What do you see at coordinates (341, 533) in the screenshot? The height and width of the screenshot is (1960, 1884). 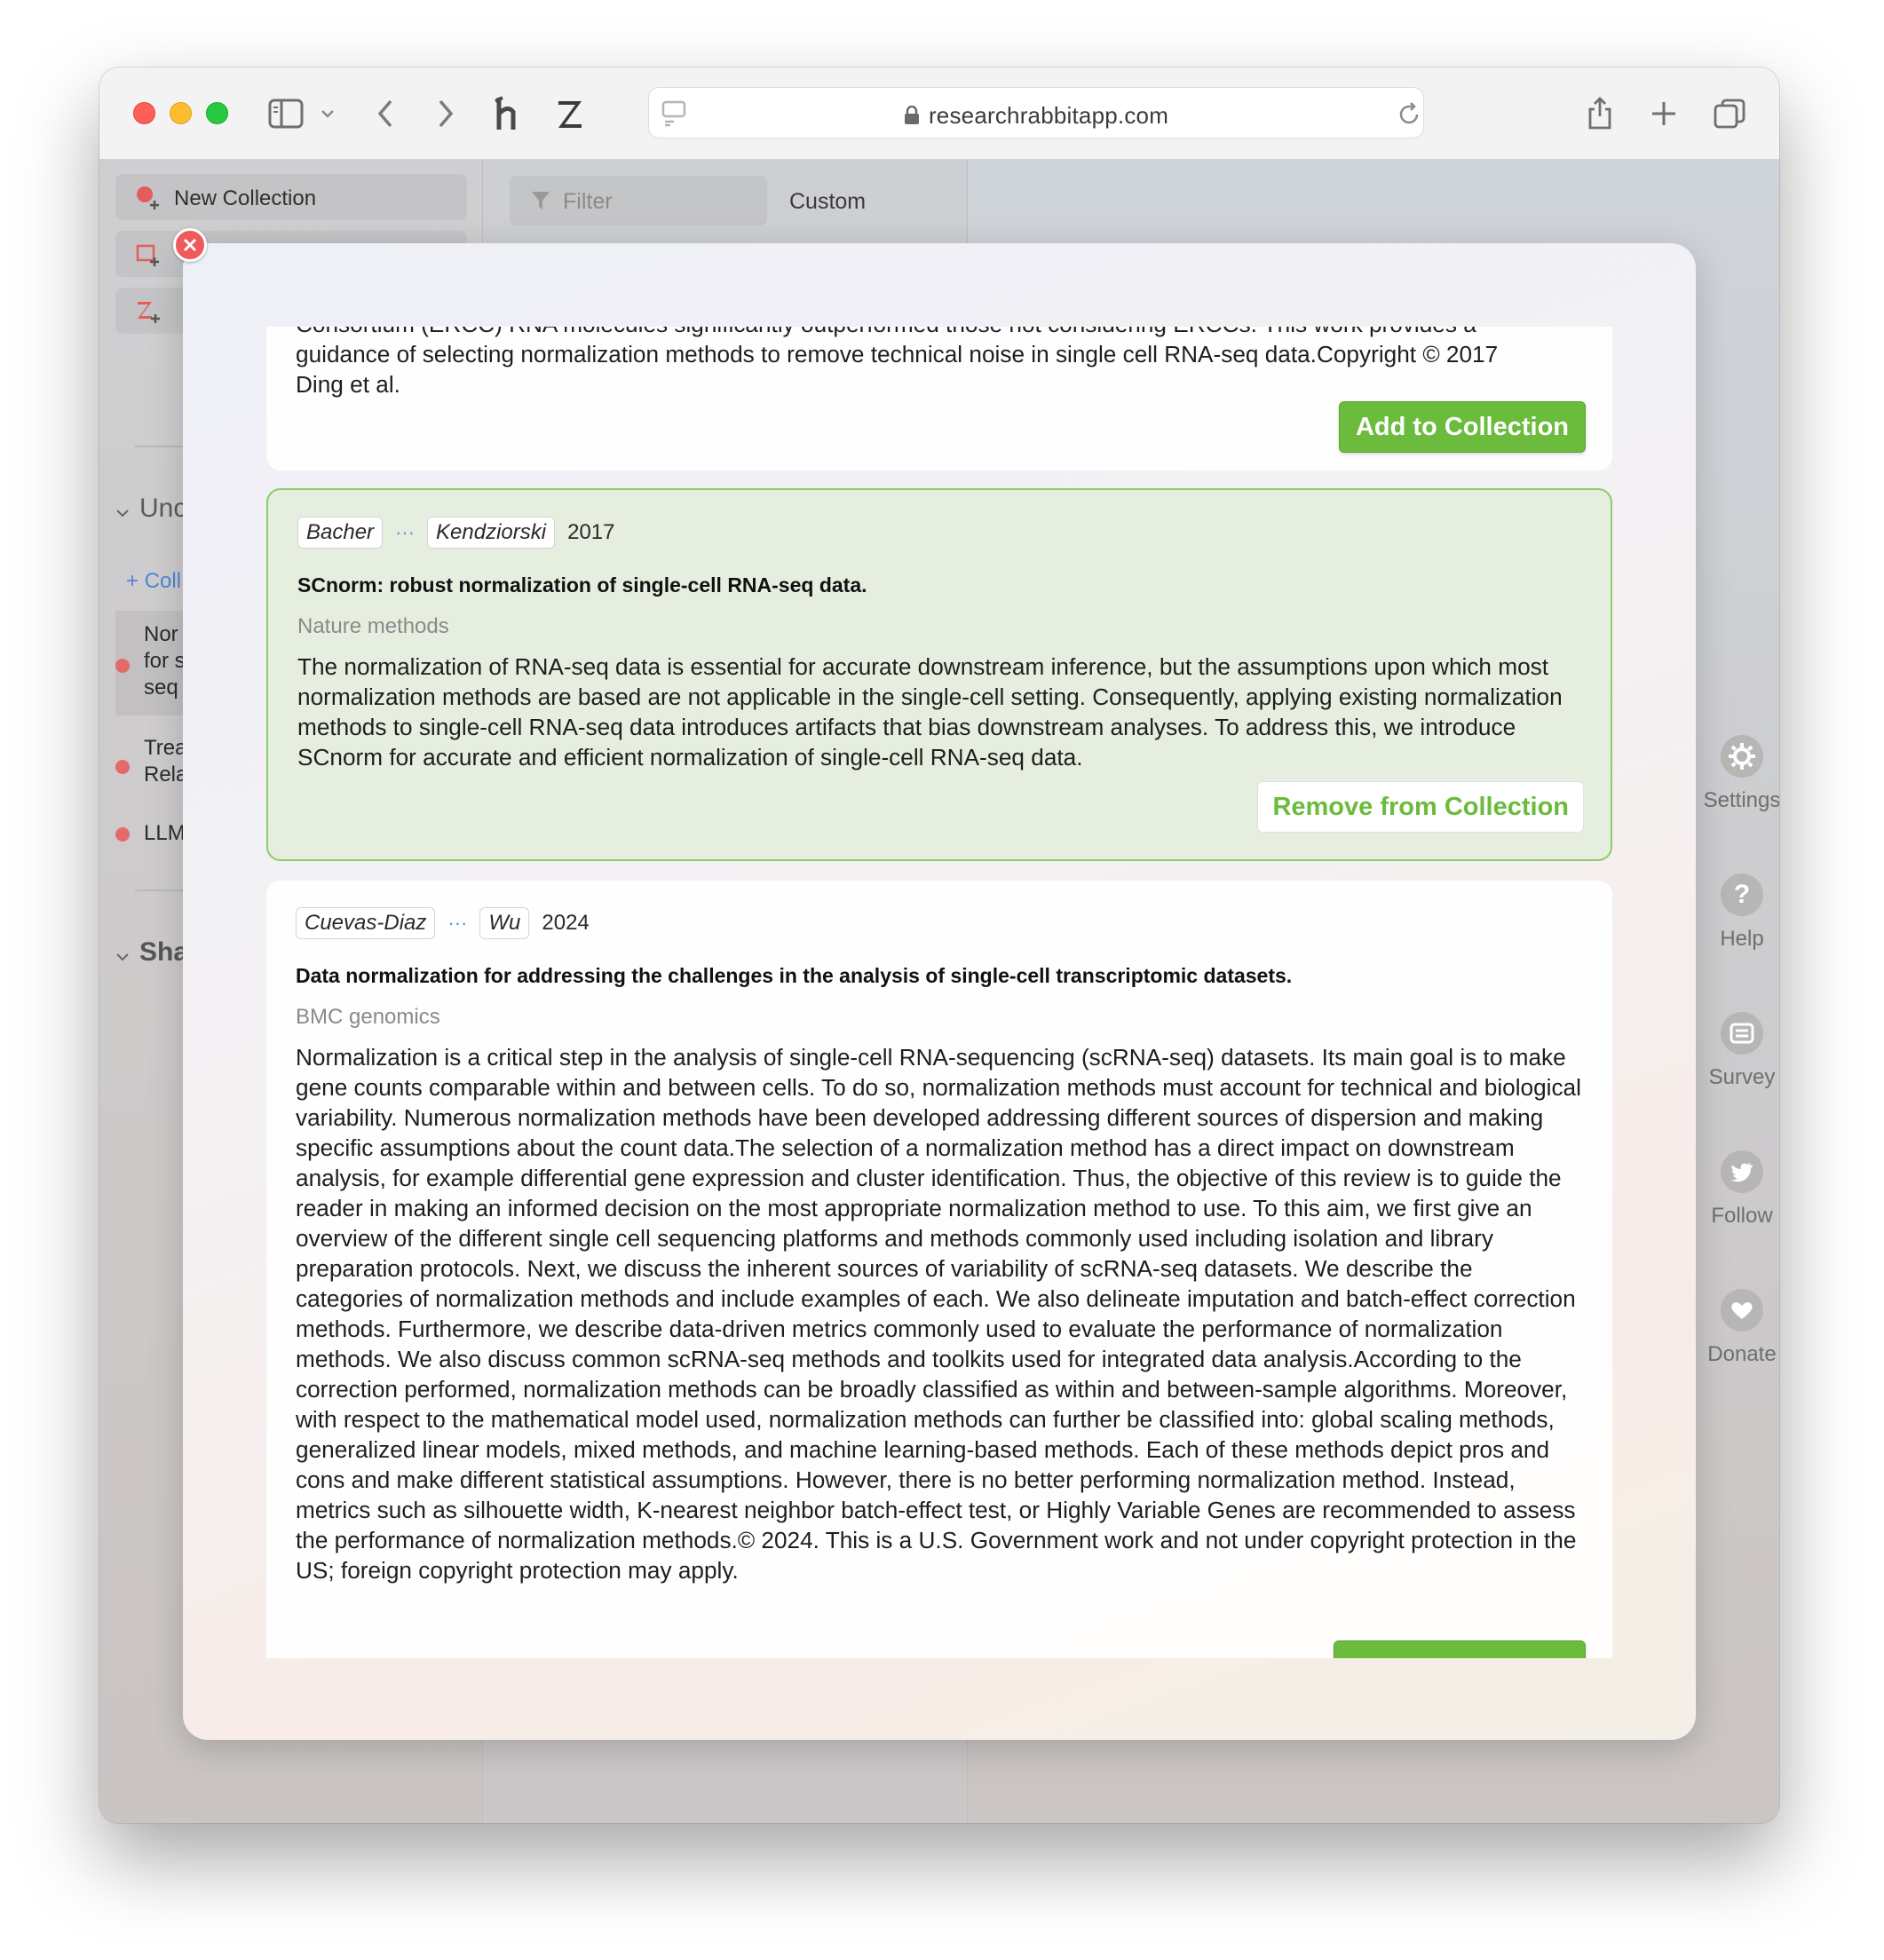 I see `author-chip: Bacher` at bounding box center [341, 533].